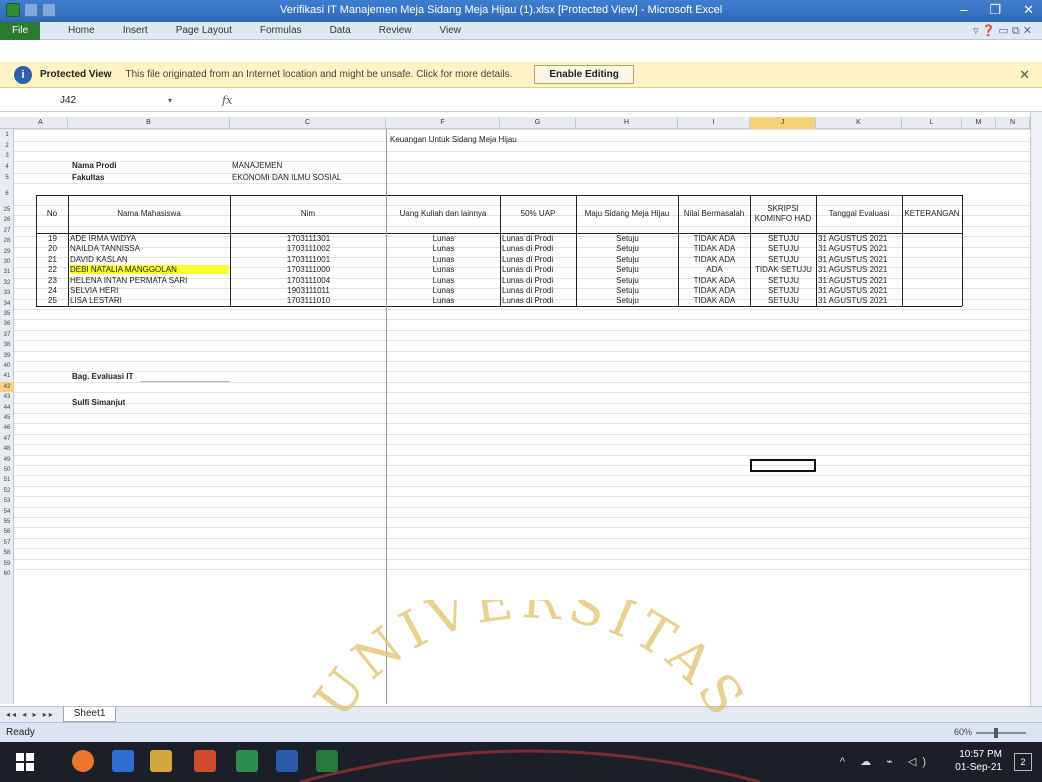  I want to click on row-header: 37, so click(7, 335).